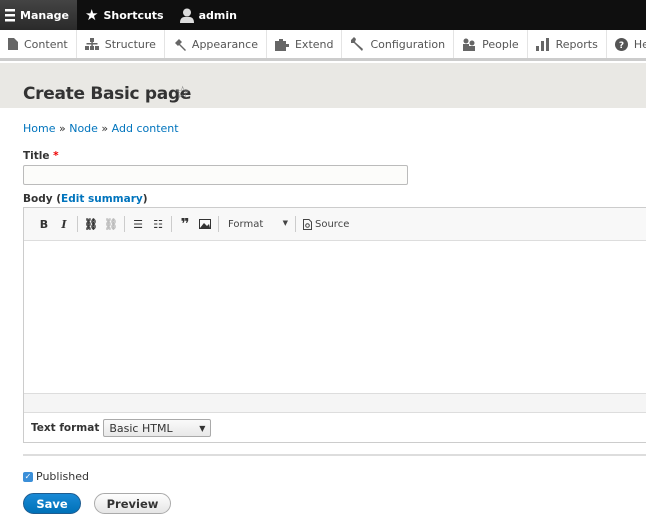  I want to click on tray-label: Extend, so click(314, 44).